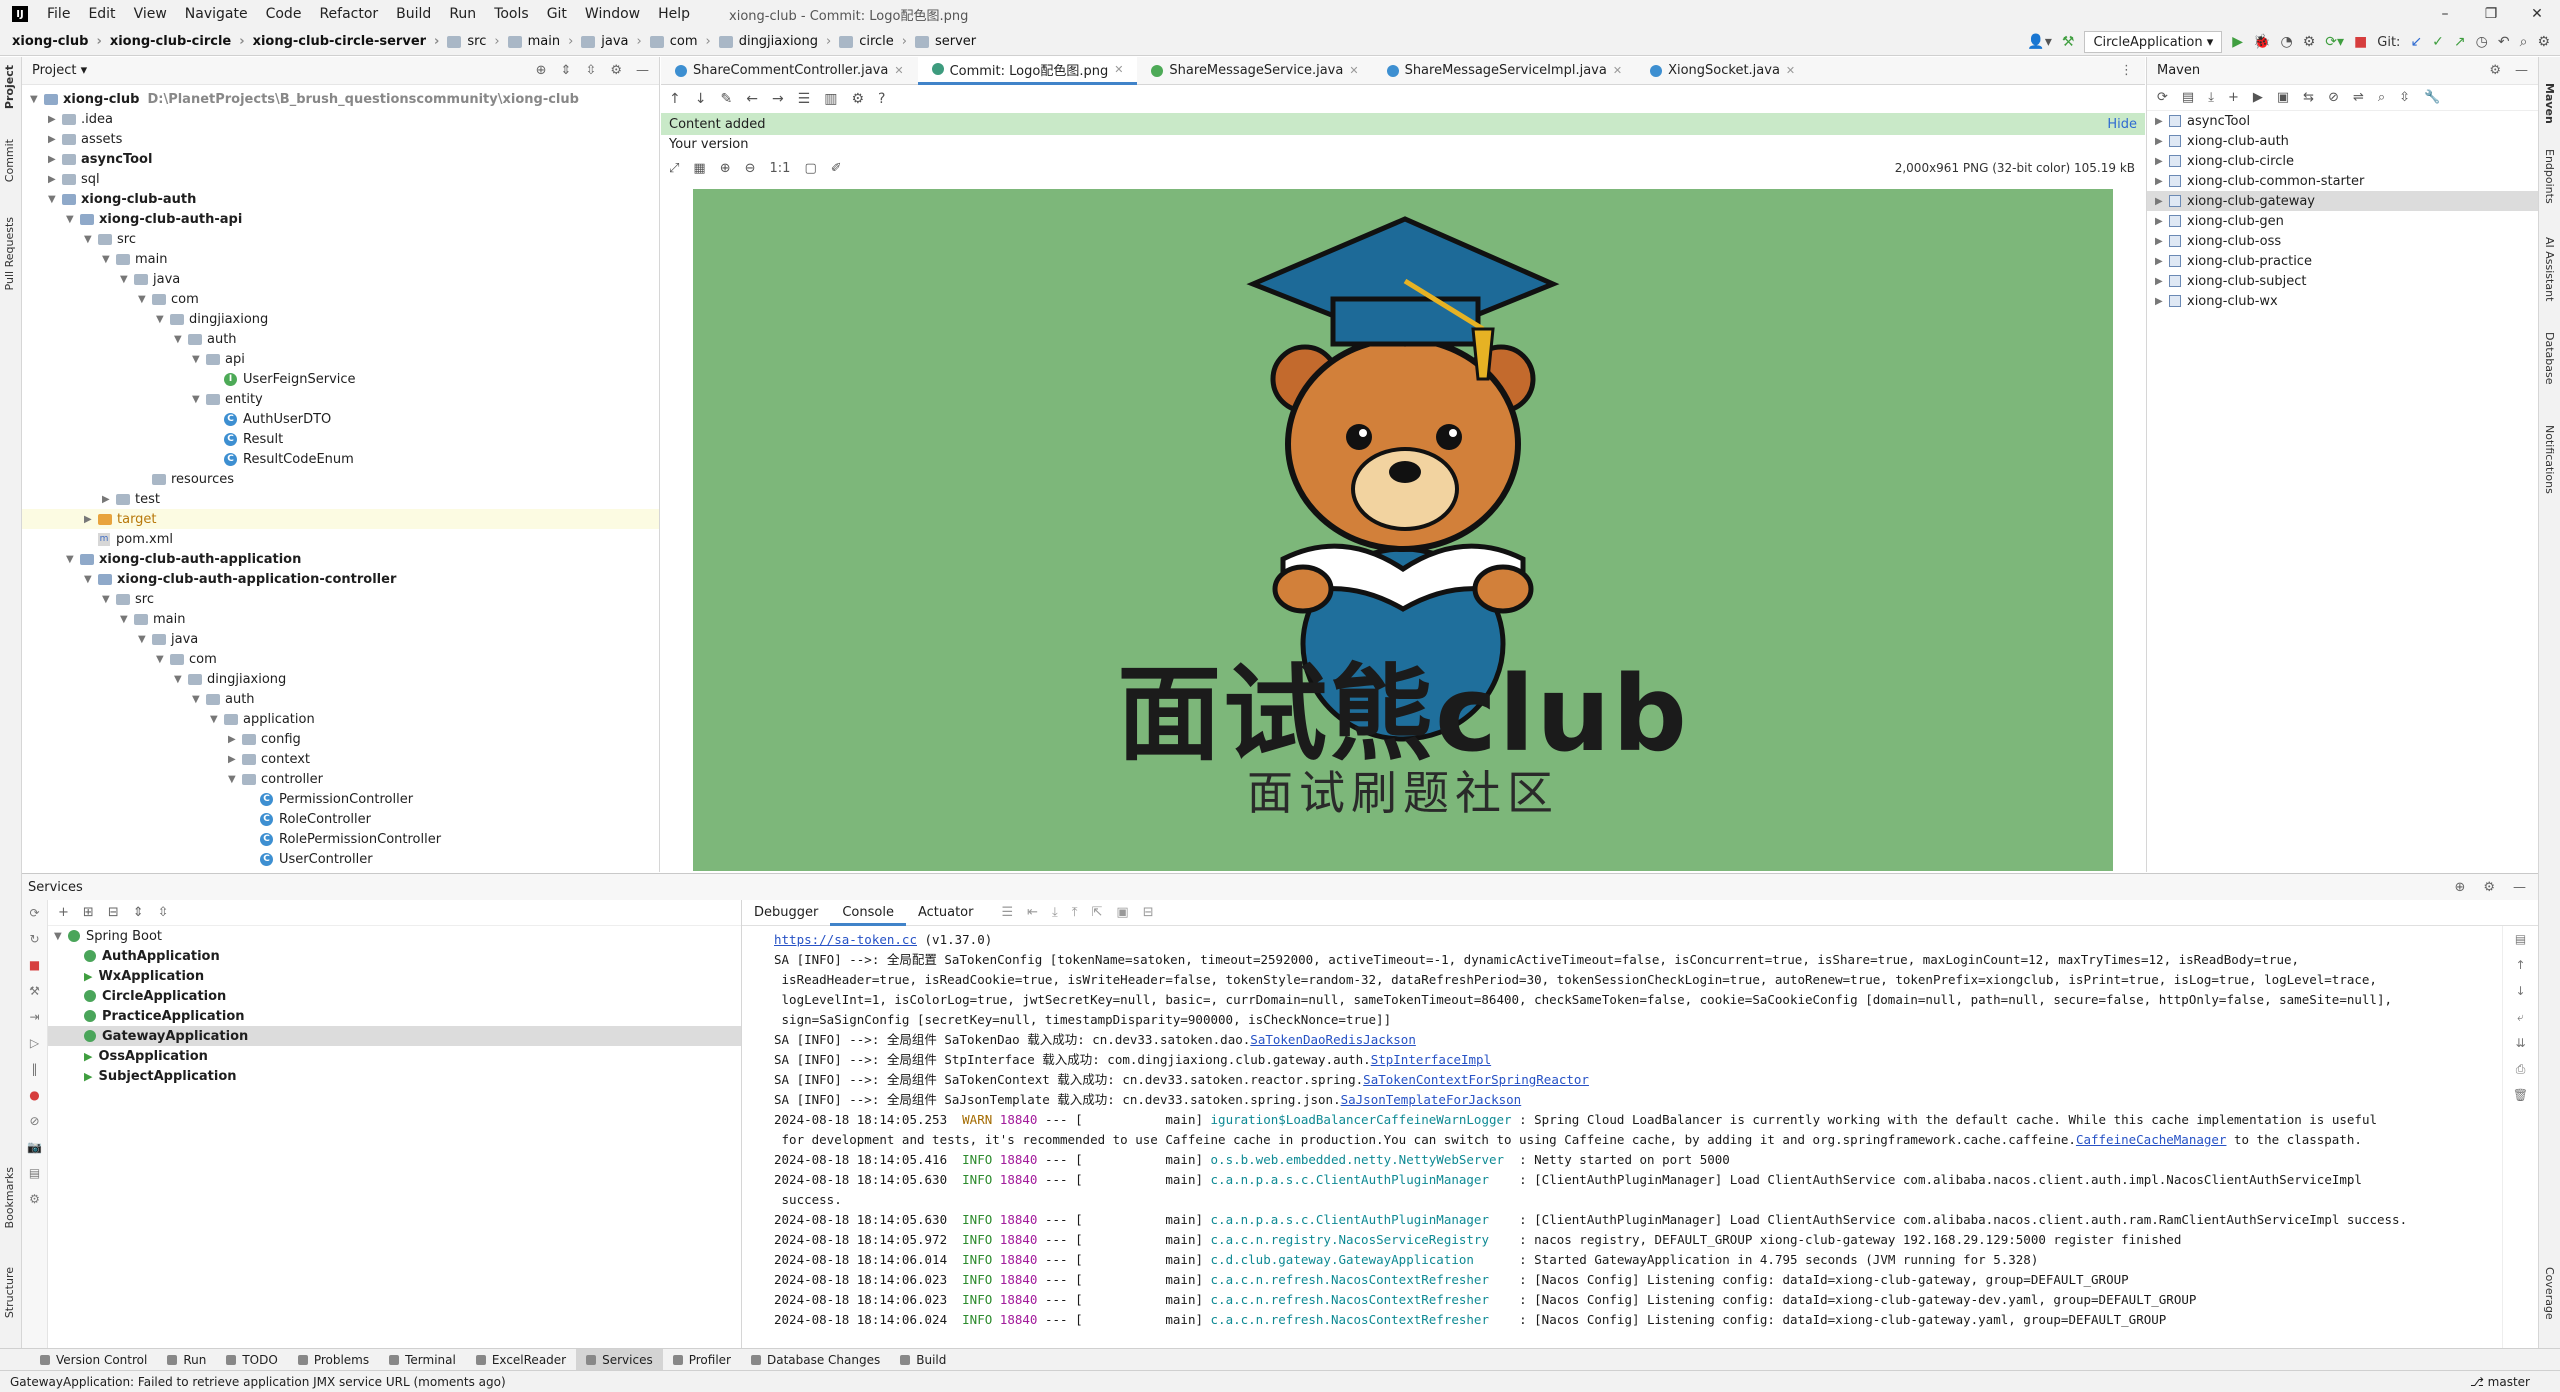 The width and height of the screenshot is (2560, 1392). What do you see at coordinates (340, 299) in the screenshot?
I see `project-tree-node: ▼ com` at bounding box center [340, 299].